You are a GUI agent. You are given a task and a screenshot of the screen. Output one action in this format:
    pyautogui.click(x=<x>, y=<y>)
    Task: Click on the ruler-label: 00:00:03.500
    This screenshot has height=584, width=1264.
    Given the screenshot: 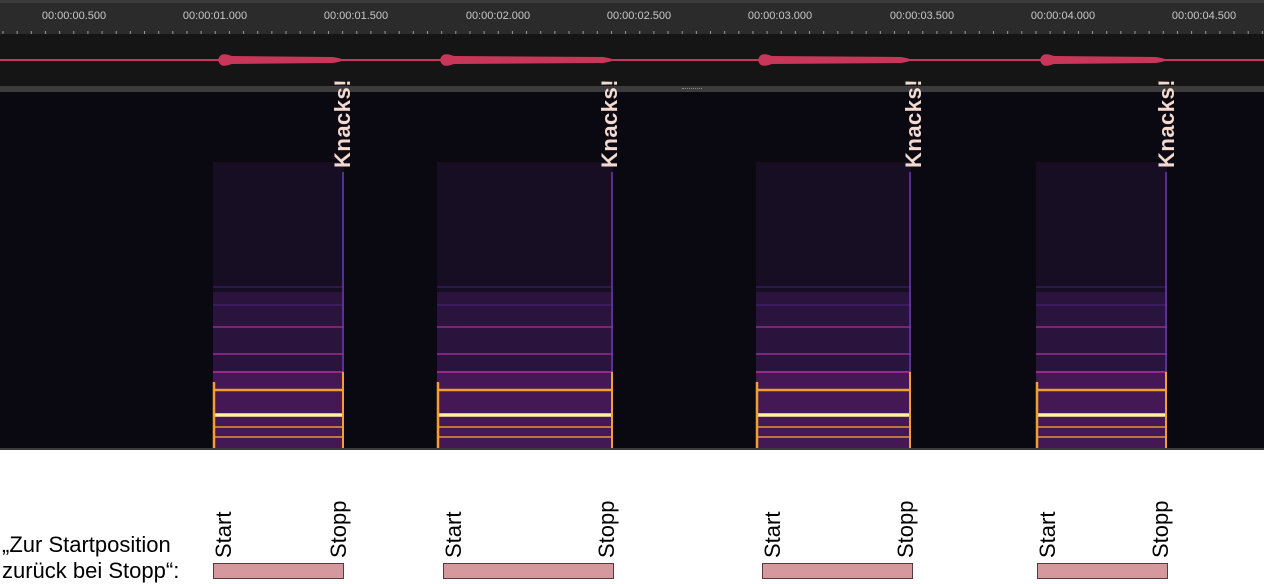 What is the action you would take?
    pyautogui.click(x=922, y=16)
    